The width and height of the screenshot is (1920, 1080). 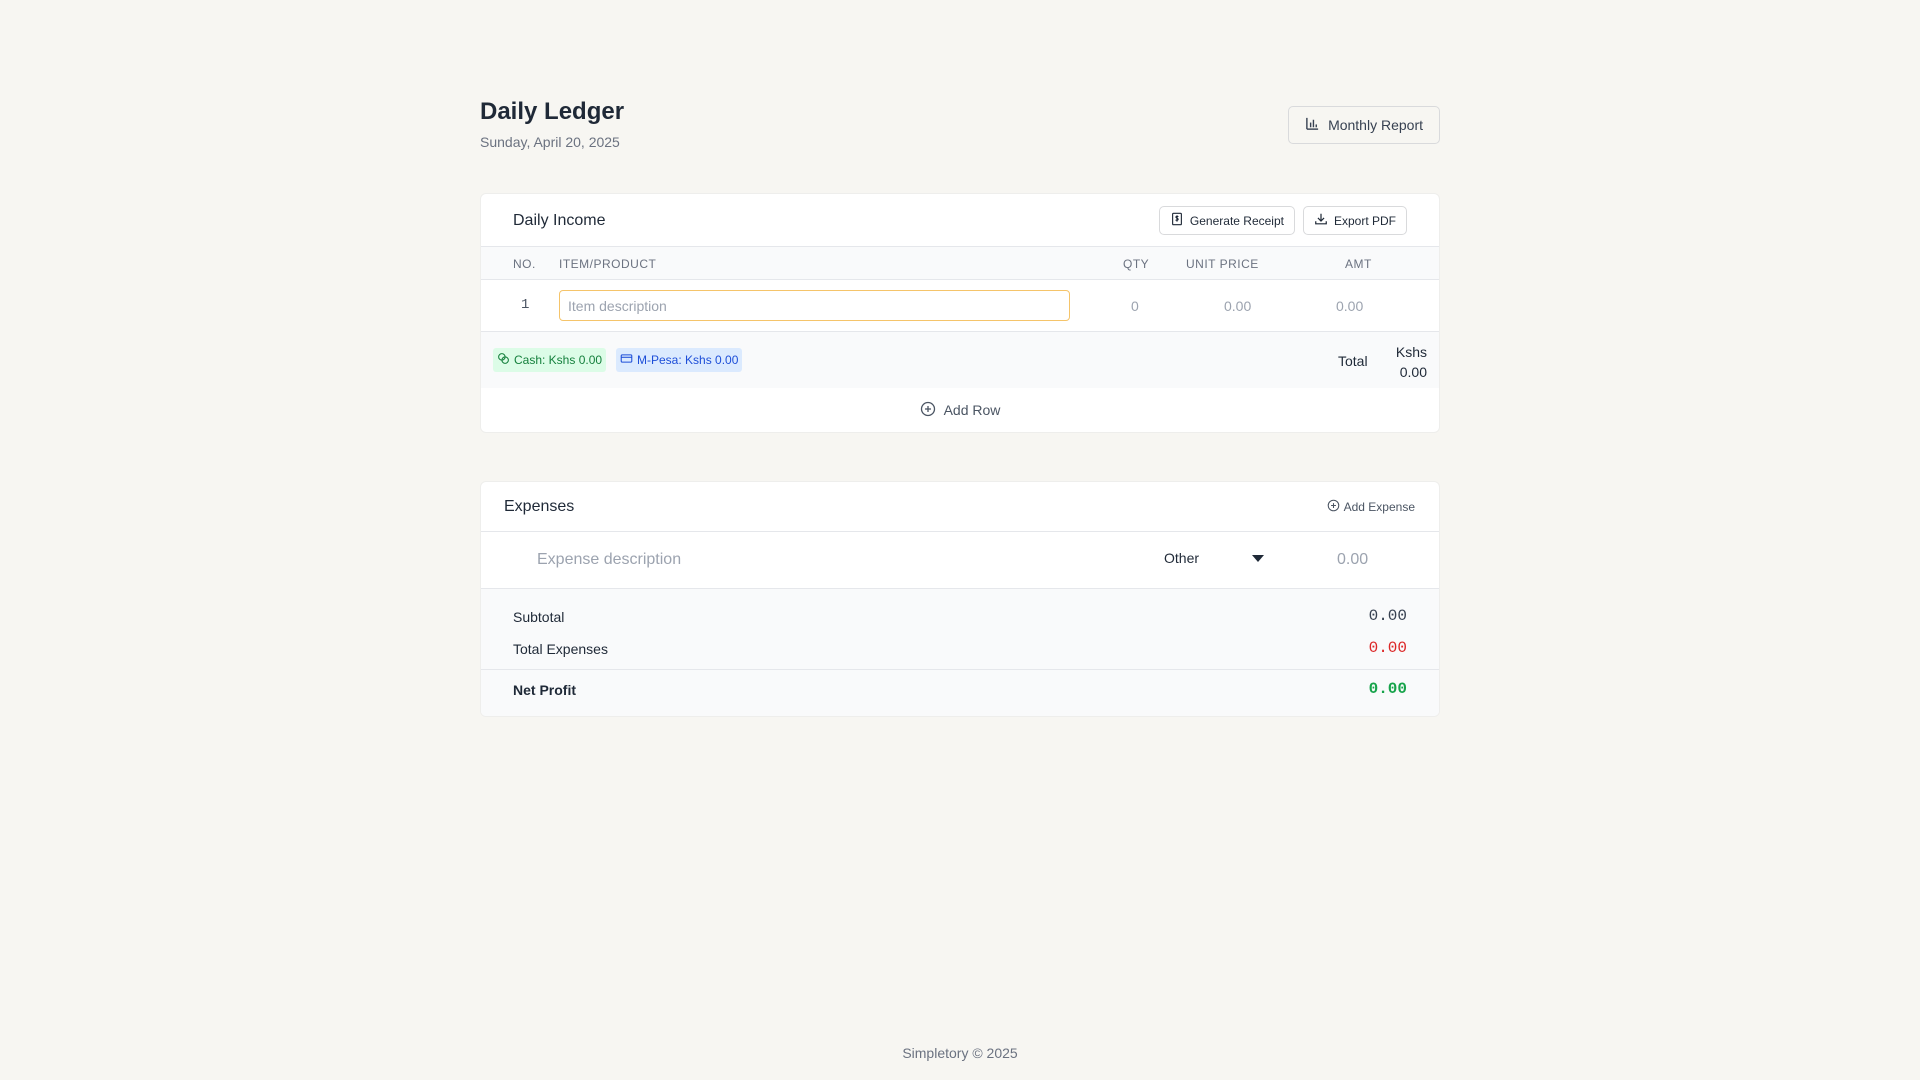 What do you see at coordinates (1237, 306) in the screenshot?
I see `unit-price-field: 0.00` at bounding box center [1237, 306].